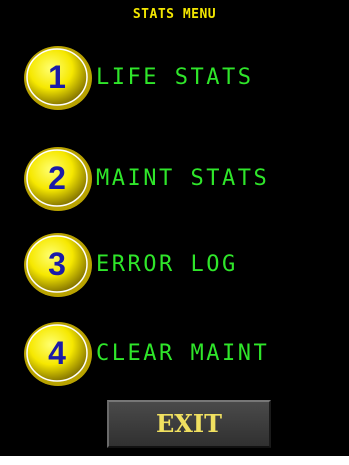  I want to click on menu-item-label: CLEAR MAINT, so click(183, 353).